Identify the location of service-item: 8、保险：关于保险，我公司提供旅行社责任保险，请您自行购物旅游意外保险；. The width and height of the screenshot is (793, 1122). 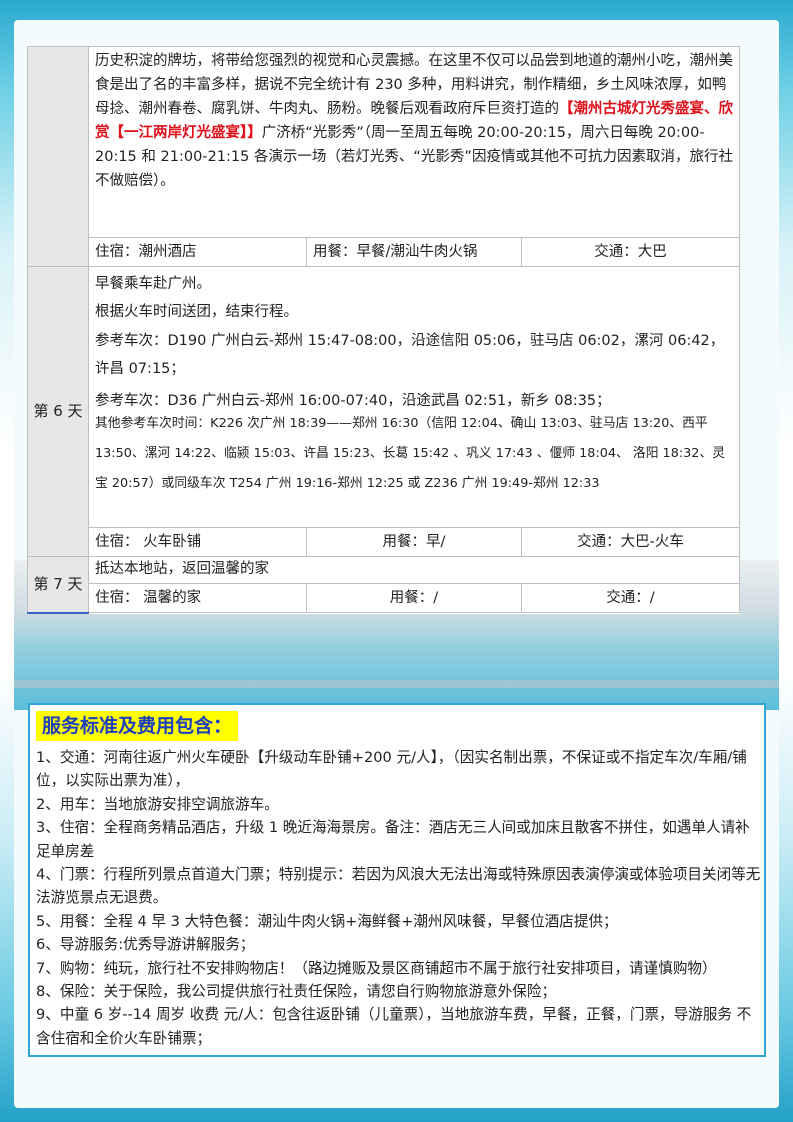
(296, 992).